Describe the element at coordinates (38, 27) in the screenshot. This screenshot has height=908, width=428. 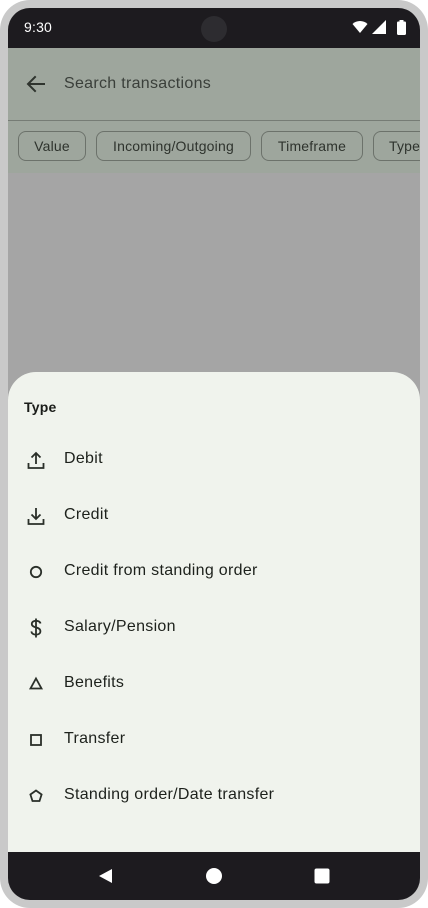
I see `status-time: 9:30` at that location.